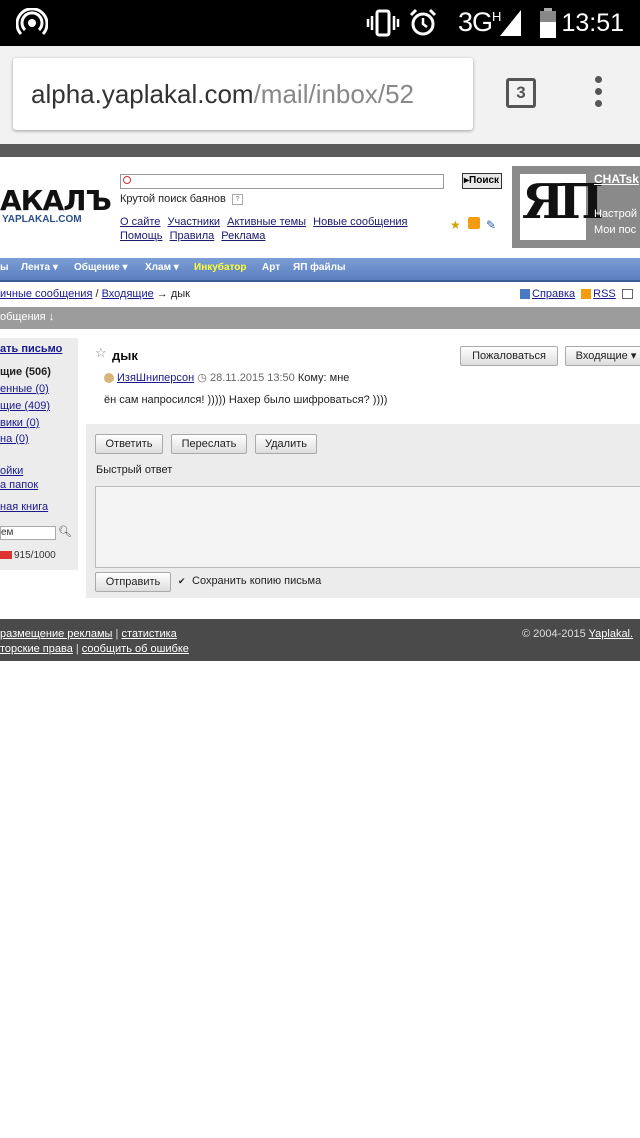 Image resolution: width=640 pixels, height=1138 pixels. Describe the element at coordinates (28, 555) in the screenshot. I see `mailbox-quota: 915/1000` at that location.